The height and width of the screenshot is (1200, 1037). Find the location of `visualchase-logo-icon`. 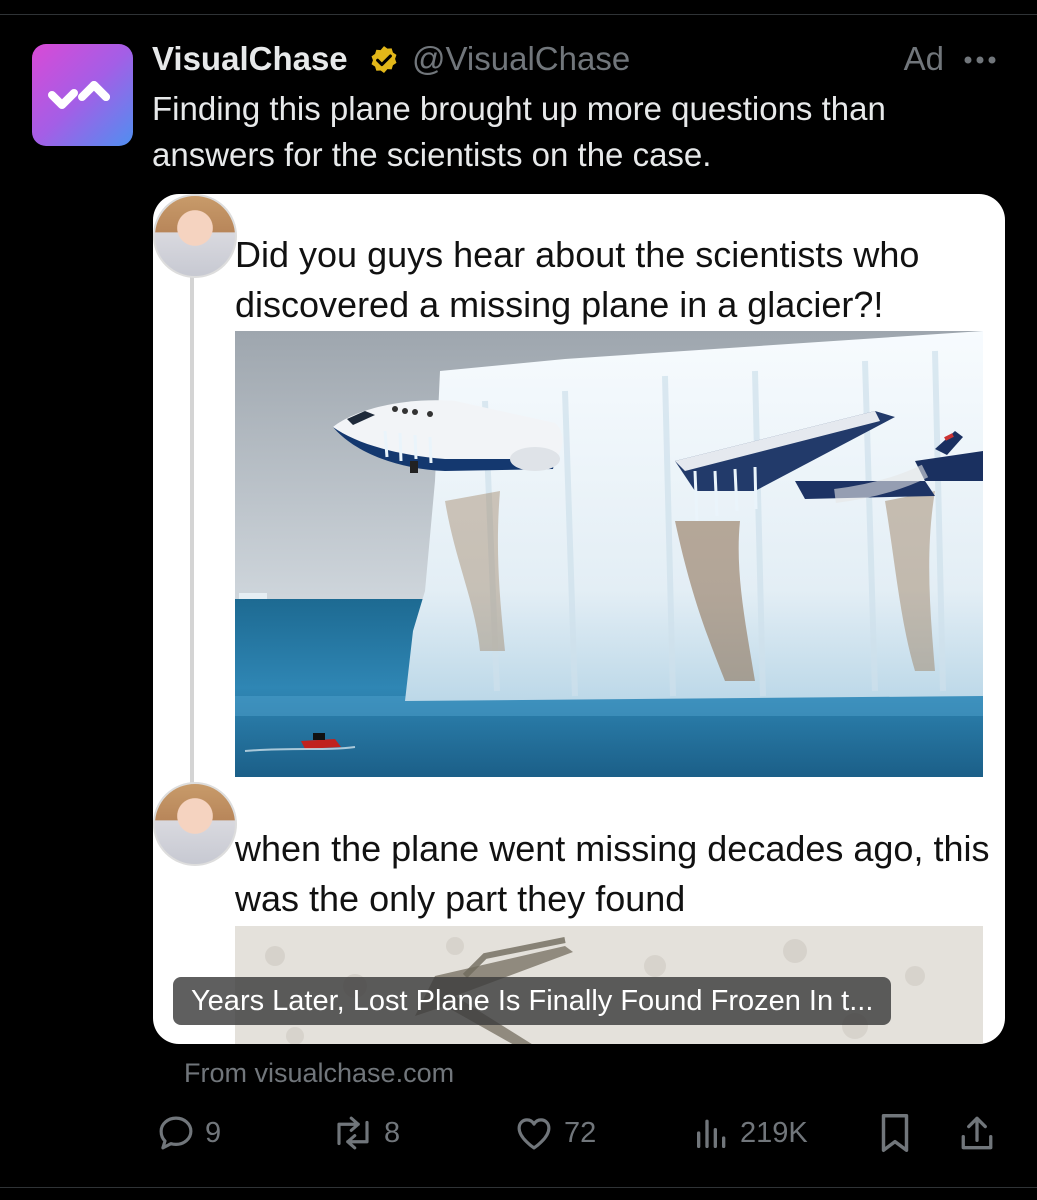

visualchase-logo-icon is located at coordinates (78, 95).